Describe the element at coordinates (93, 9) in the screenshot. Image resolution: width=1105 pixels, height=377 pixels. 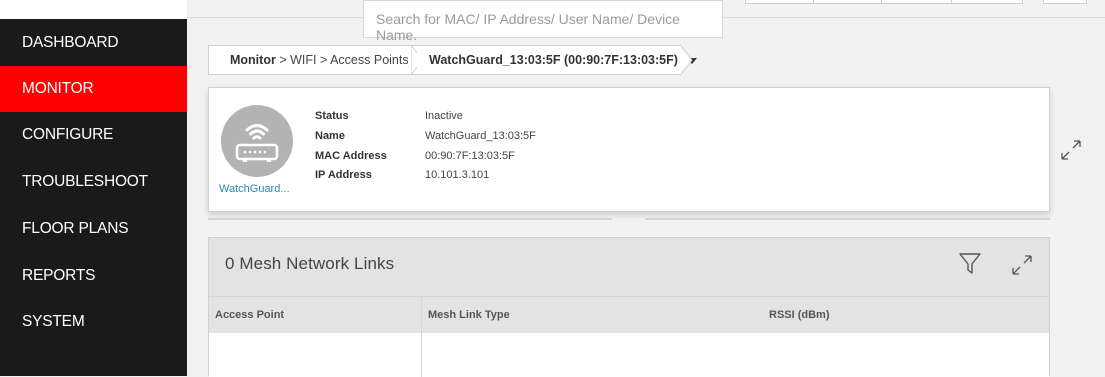
I see `sidebar-top-logo-area` at that location.